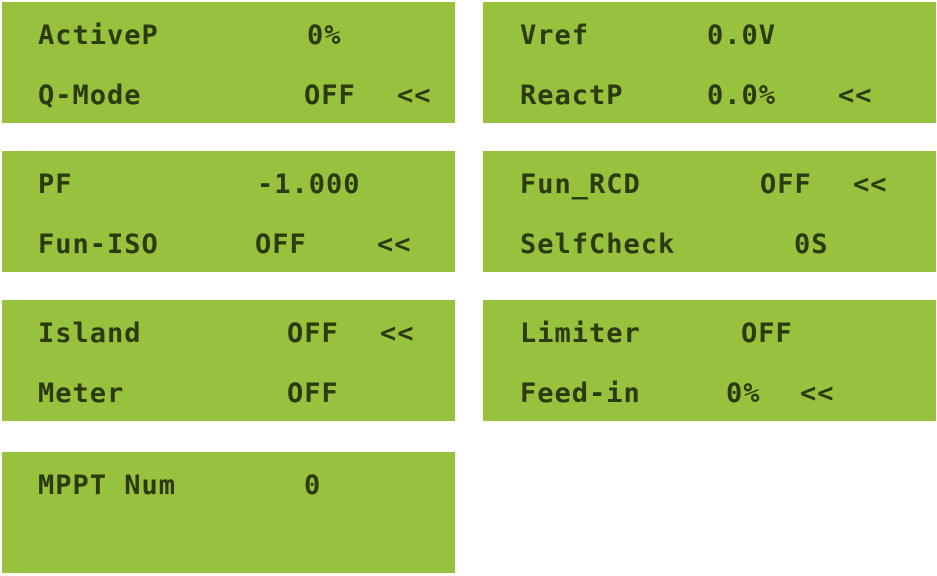  What do you see at coordinates (767, 333) in the screenshot?
I see `value-limiter: OFF` at bounding box center [767, 333].